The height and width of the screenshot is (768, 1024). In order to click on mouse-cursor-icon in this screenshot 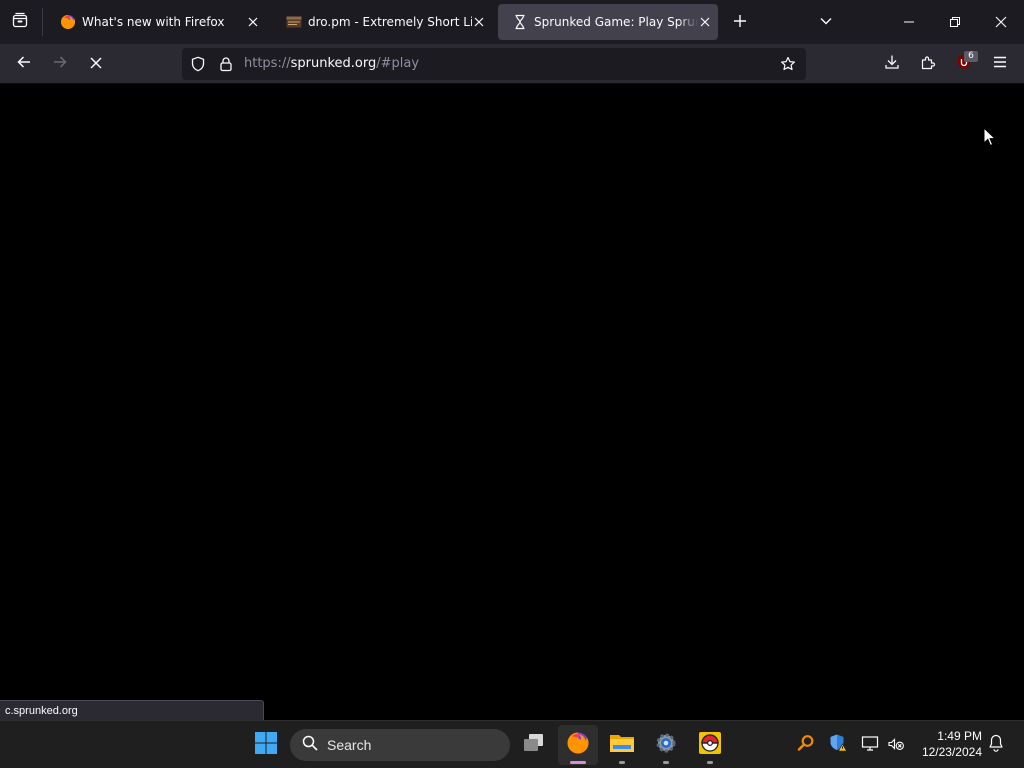, I will do `click(990, 136)`.